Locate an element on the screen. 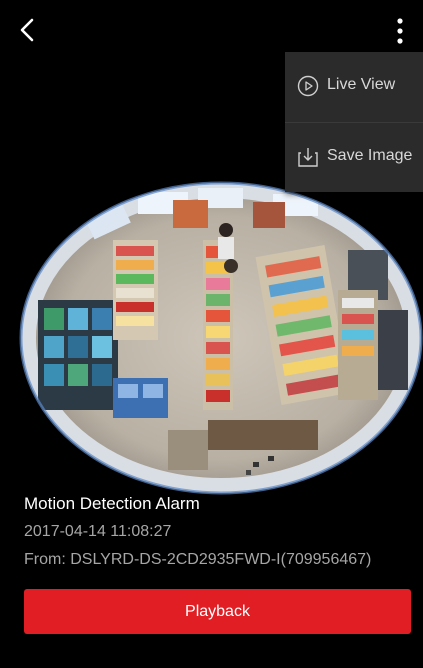  play-circle-icon is located at coordinates (308, 86).